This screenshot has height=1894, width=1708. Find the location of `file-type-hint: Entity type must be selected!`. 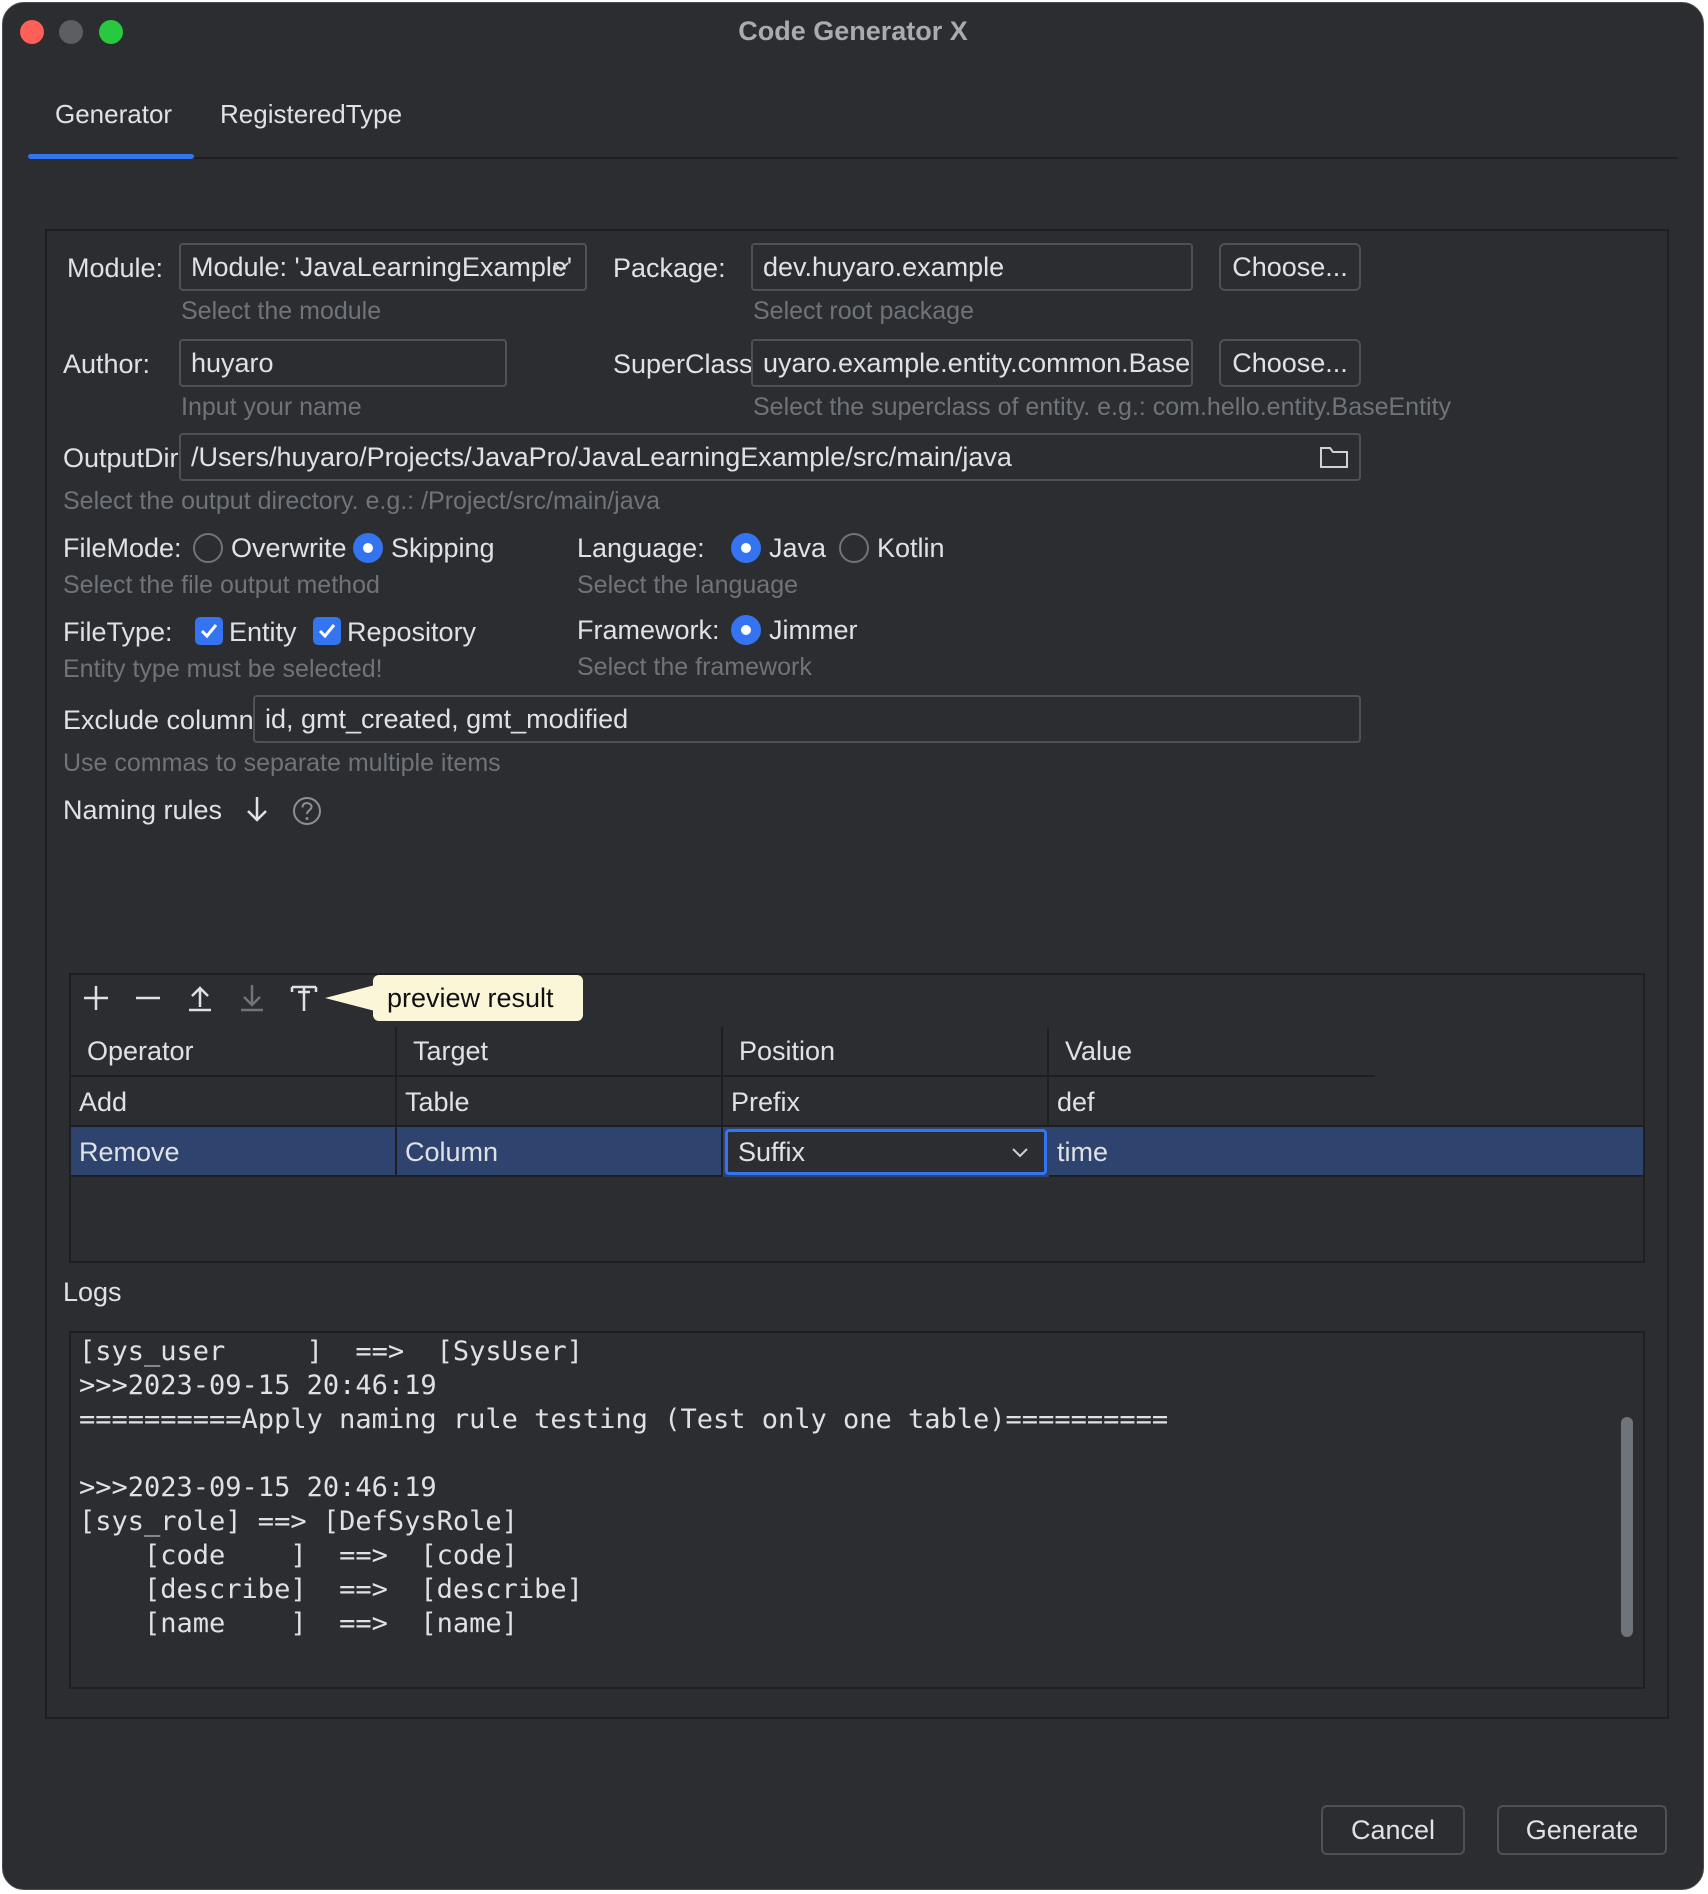

file-type-hint: Entity type must be selected! is located at coordinates (223, 669).